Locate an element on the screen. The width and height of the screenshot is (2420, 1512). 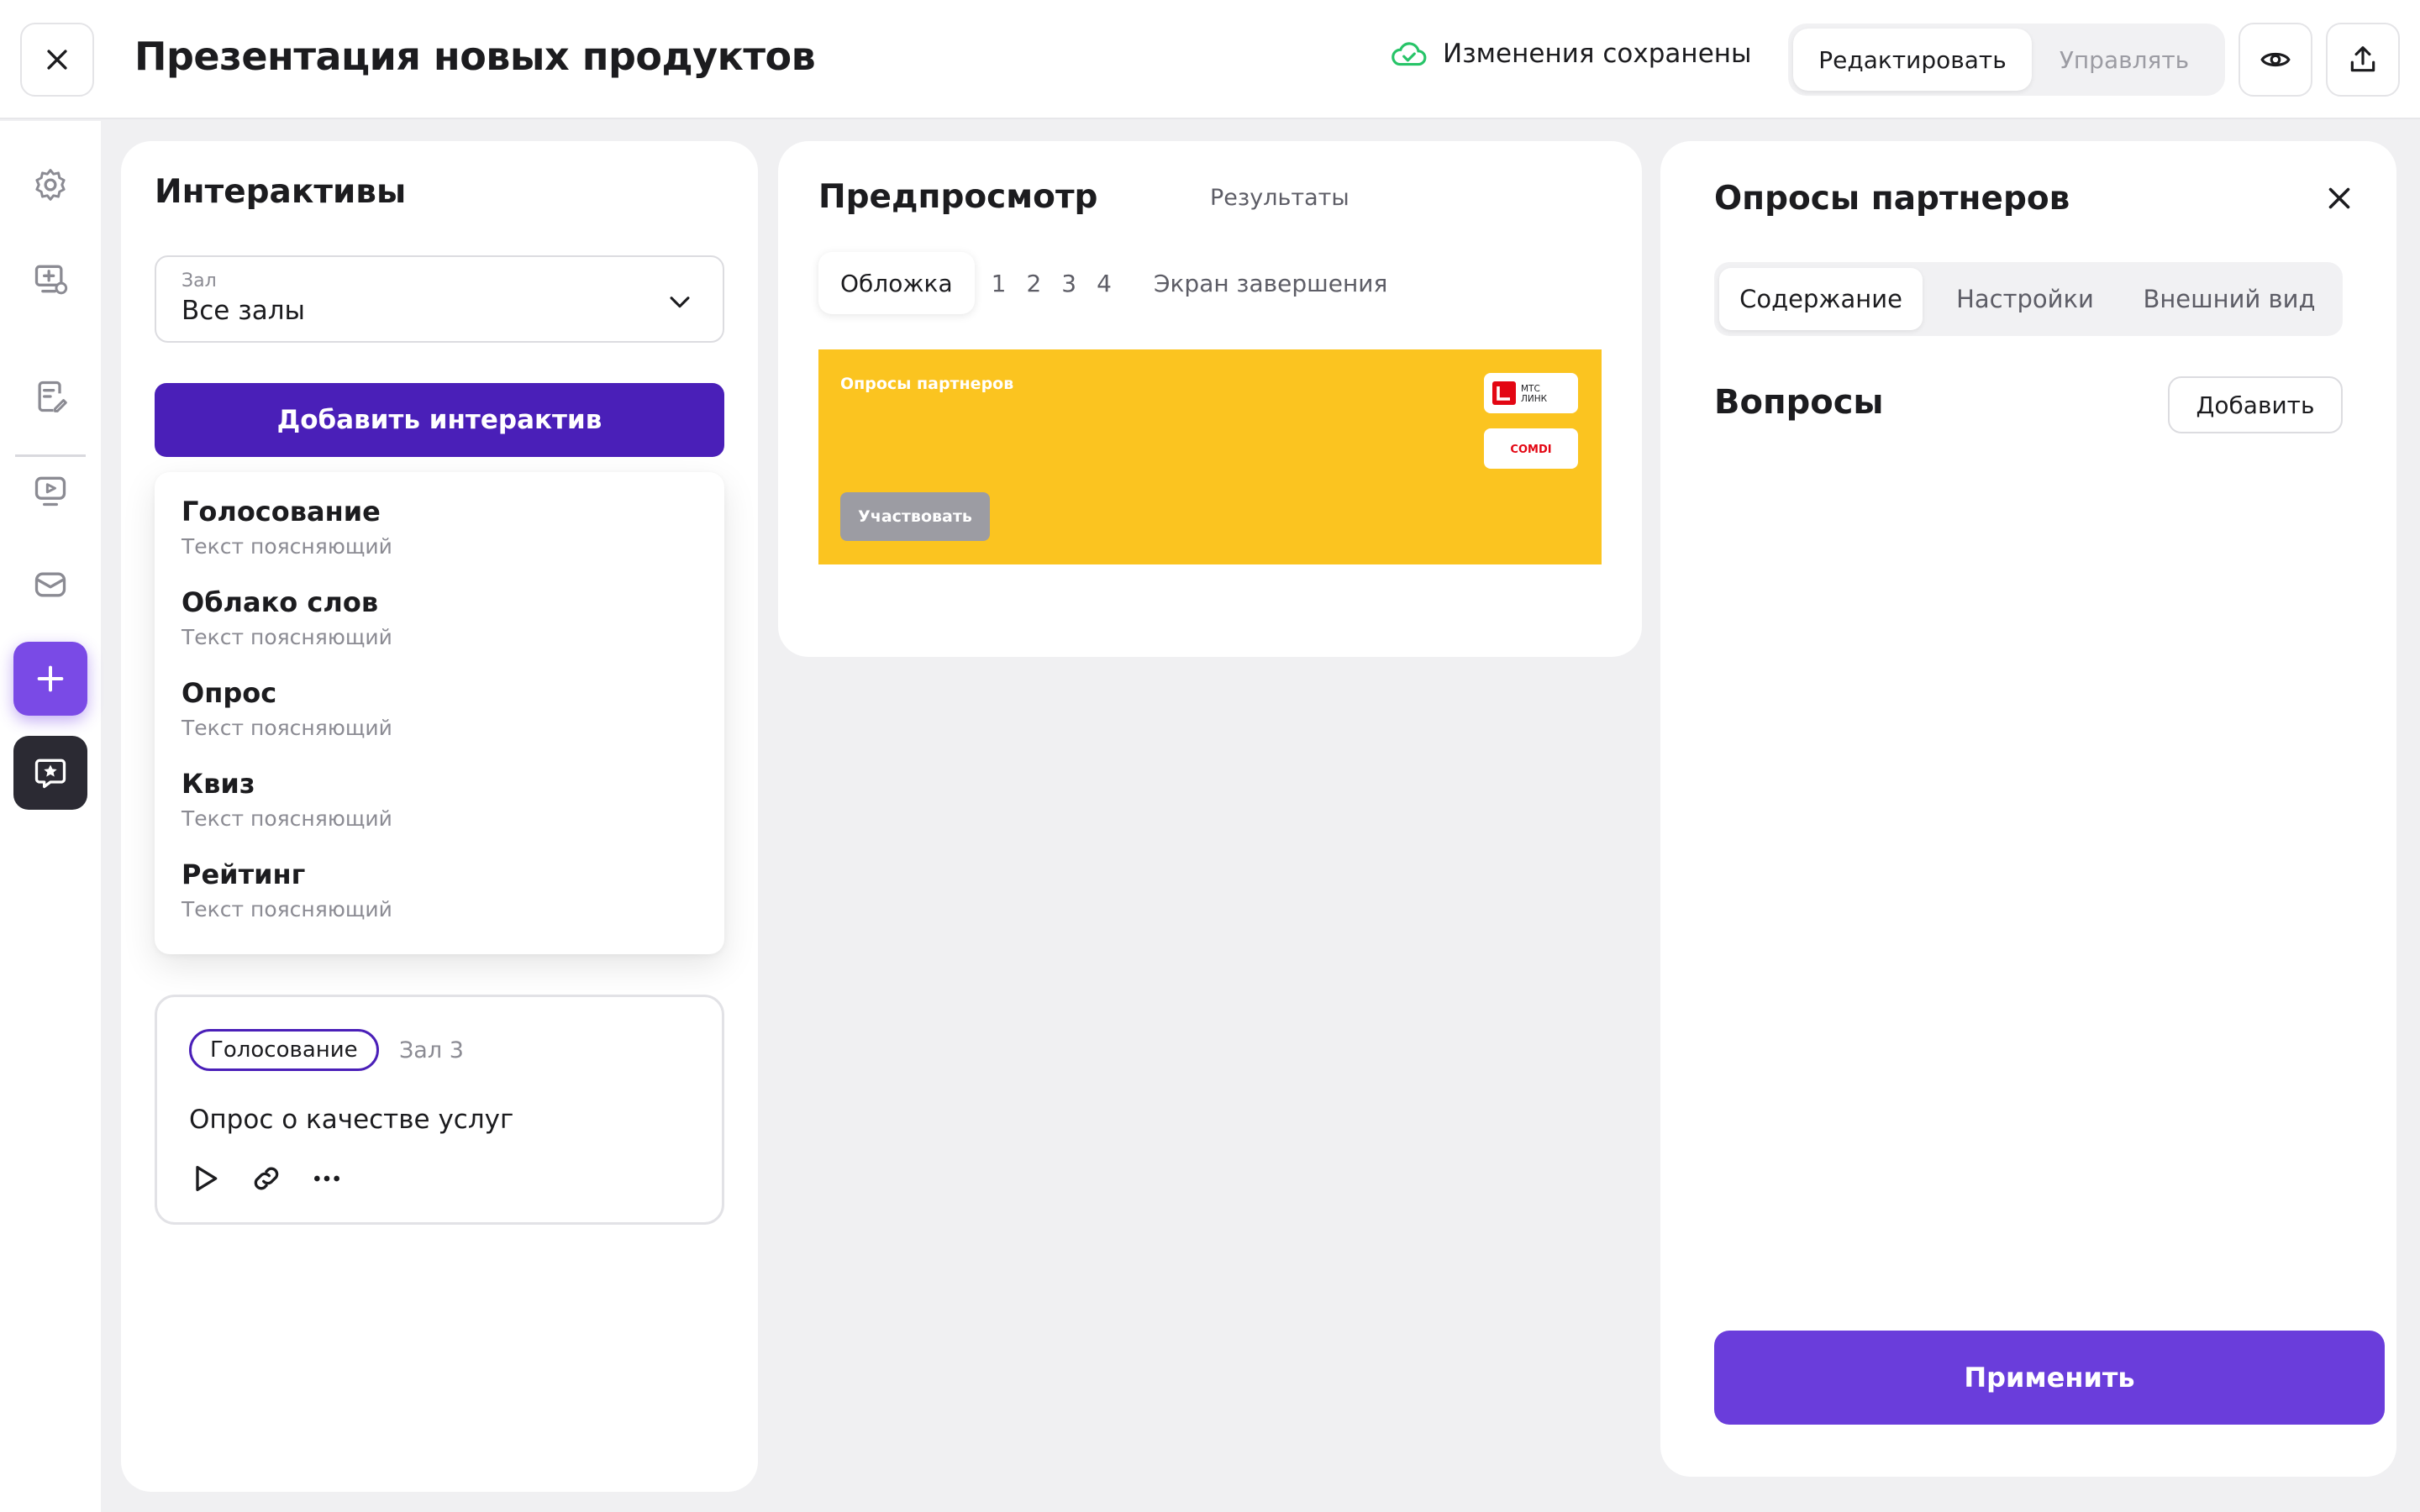
settings-tabs: Содержание Настройки Внешний вид is located at coordinates (2029, 299).